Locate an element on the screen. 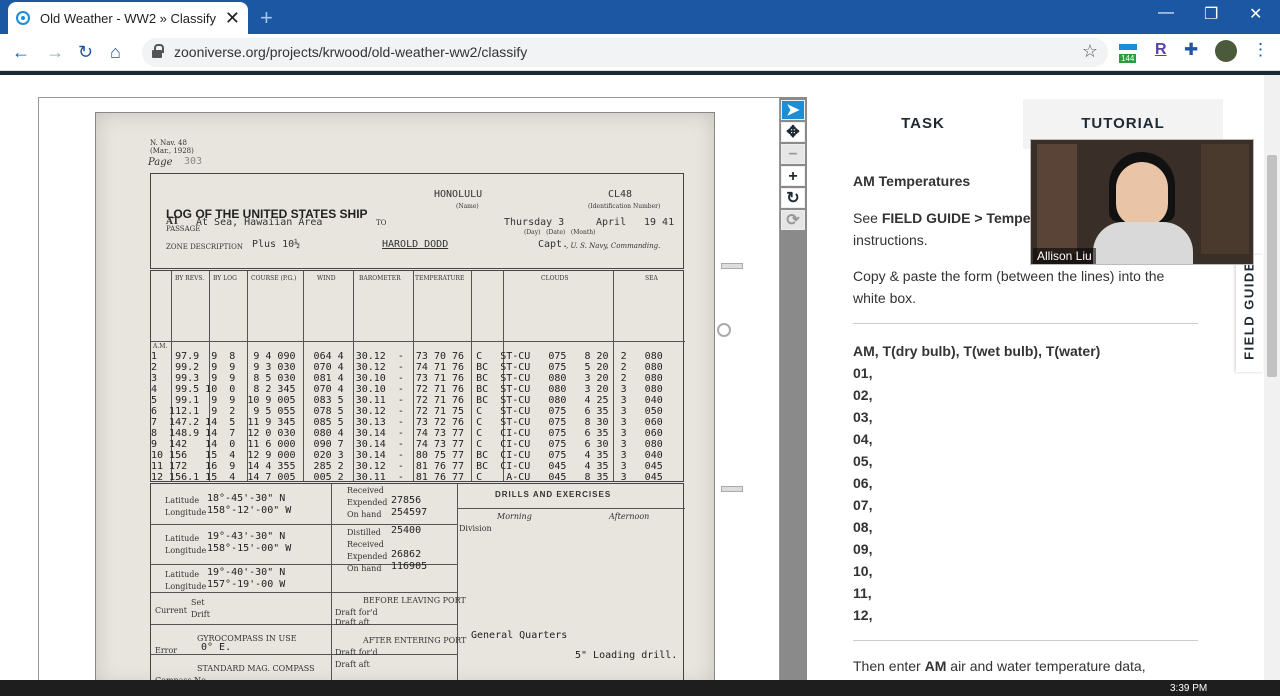 The image size is (1280, 696). form-line: 05, is located at coordinates (863, 461).